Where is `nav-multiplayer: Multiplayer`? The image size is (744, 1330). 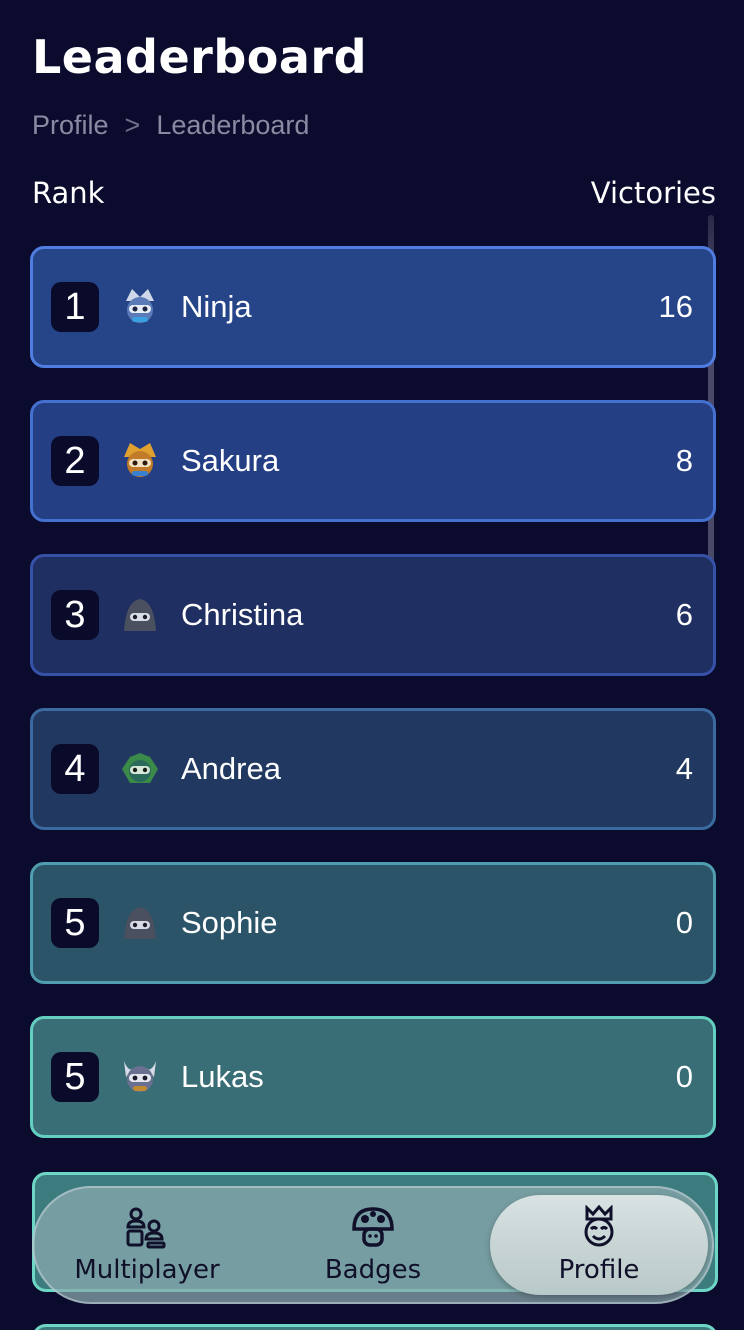
nav-multiplayer: Multiplayer is located at coordinates (147, 1245).